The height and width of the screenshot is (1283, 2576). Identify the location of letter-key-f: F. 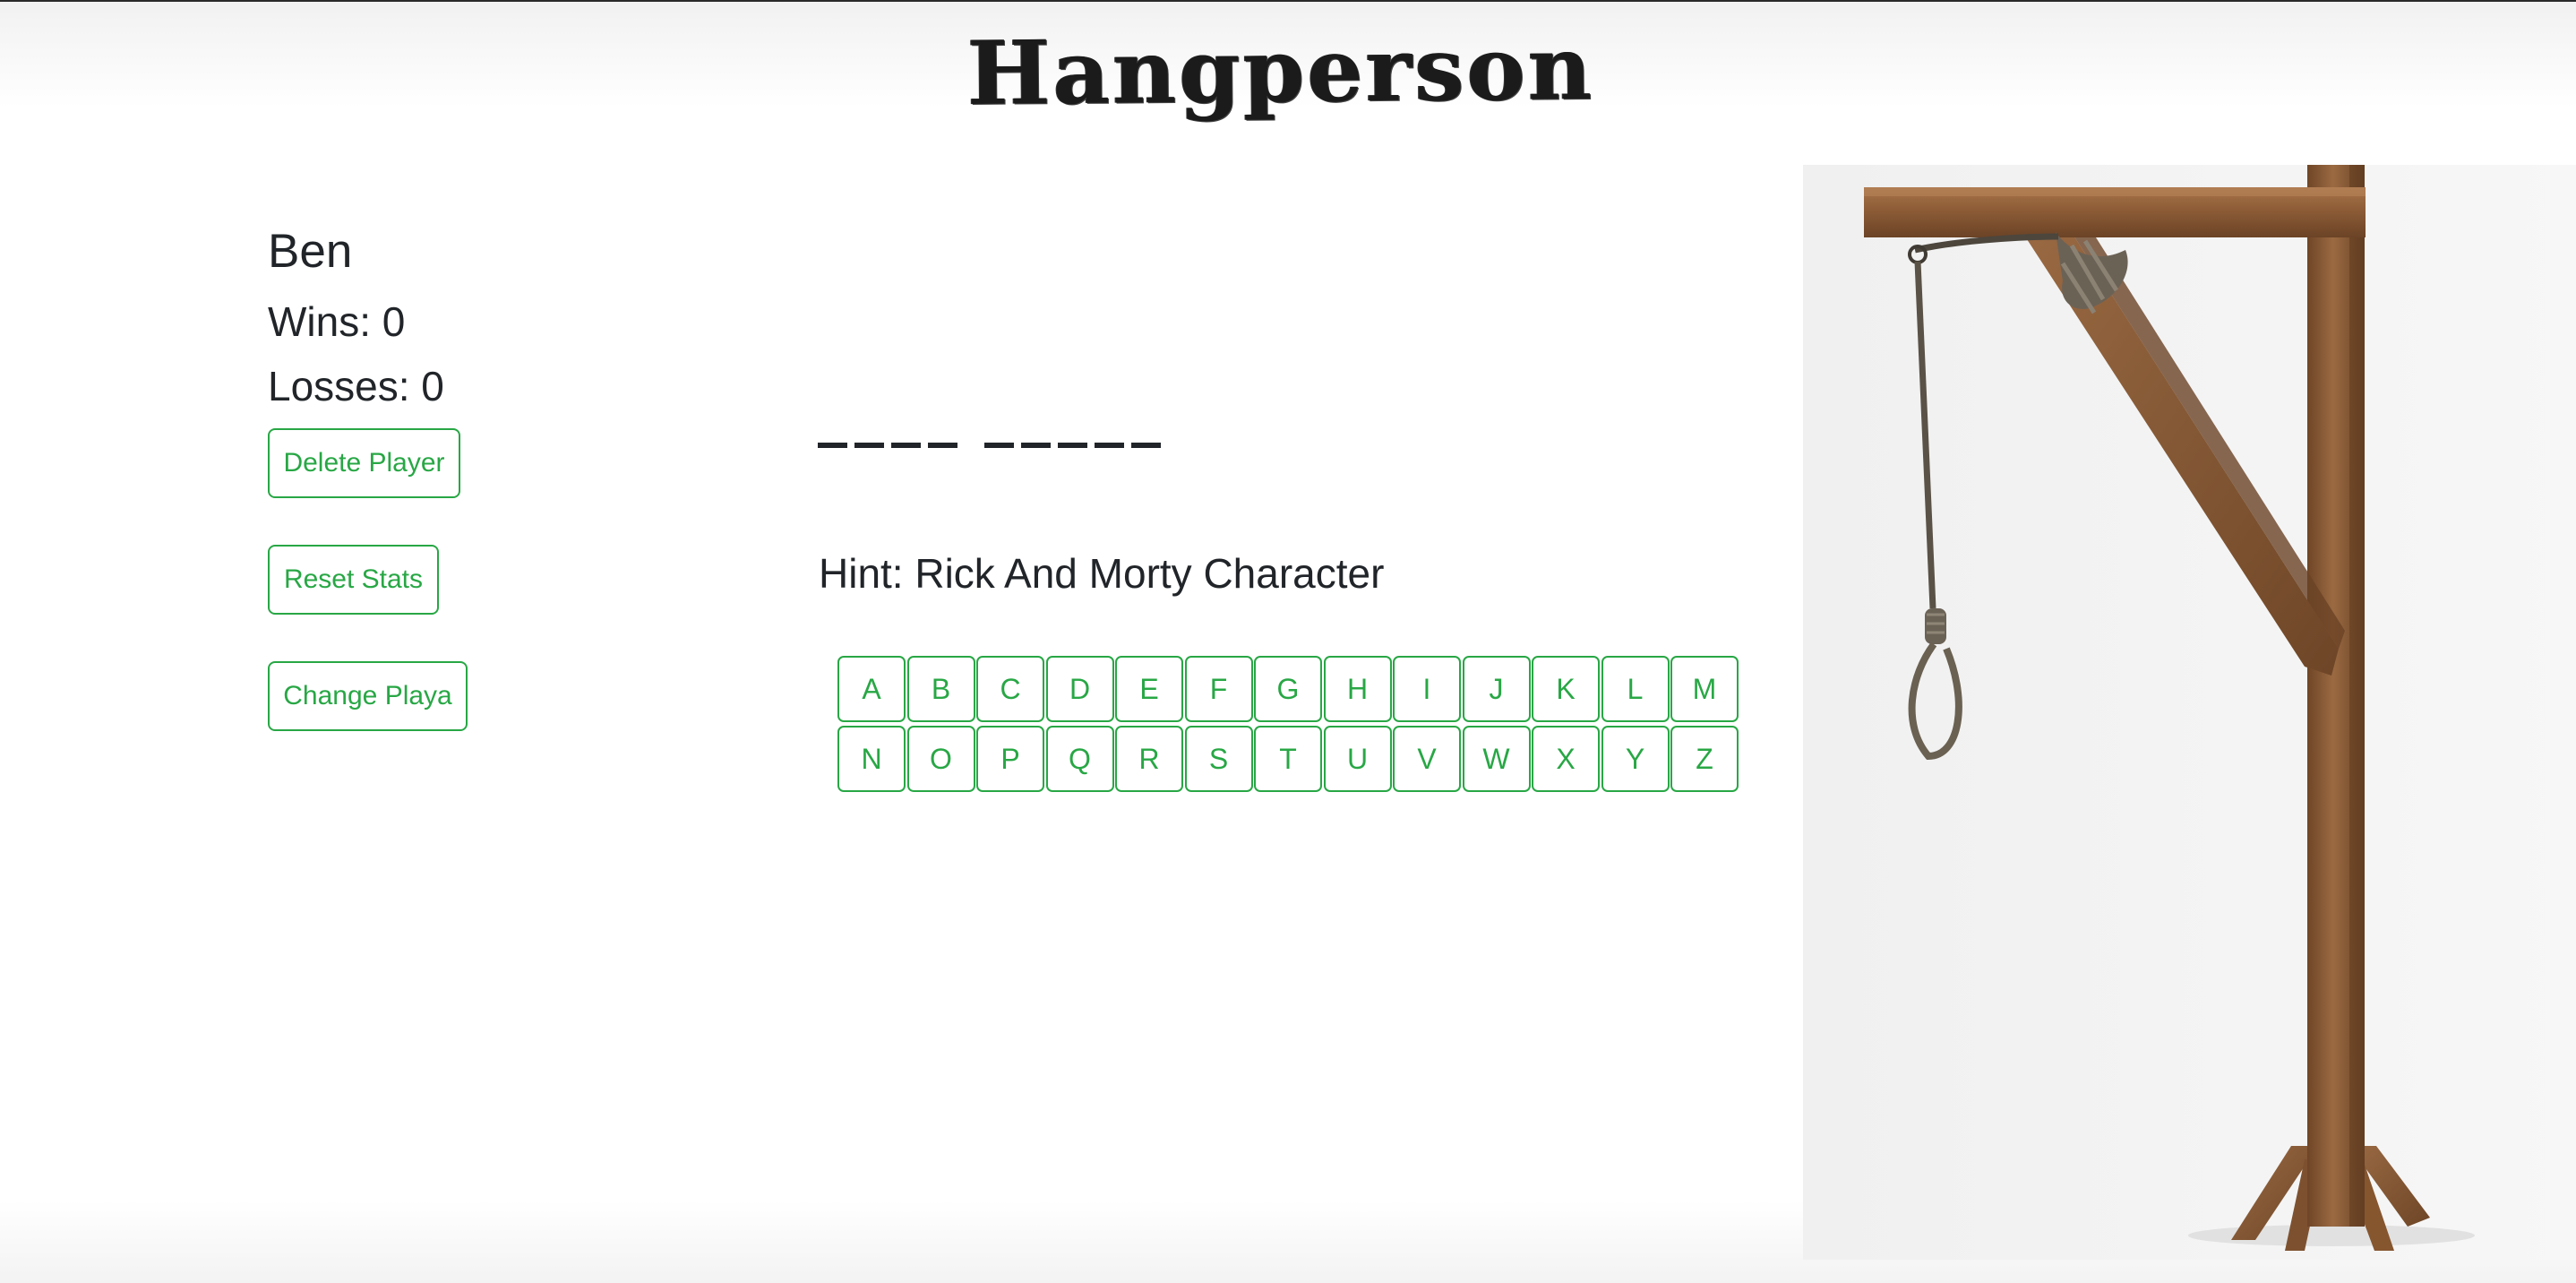
(1218, 689).